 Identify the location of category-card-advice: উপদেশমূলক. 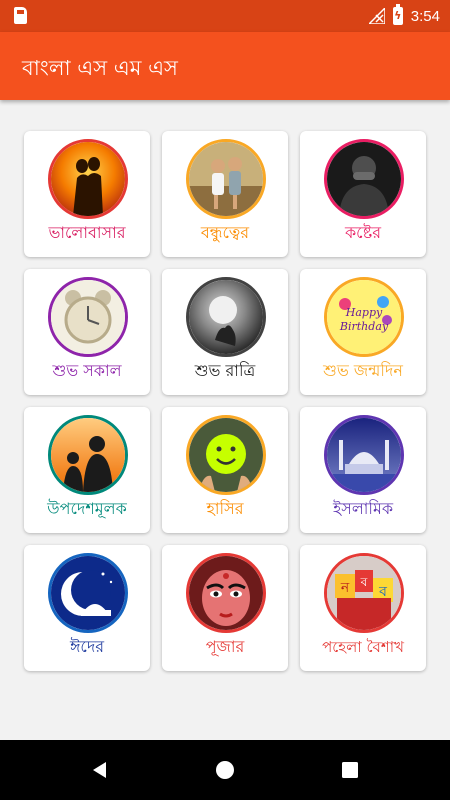
(87, 470).